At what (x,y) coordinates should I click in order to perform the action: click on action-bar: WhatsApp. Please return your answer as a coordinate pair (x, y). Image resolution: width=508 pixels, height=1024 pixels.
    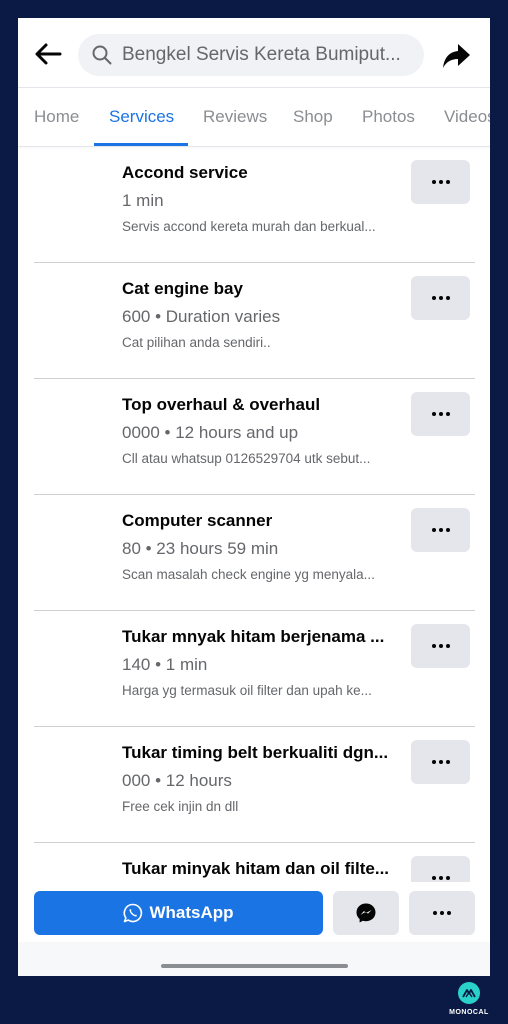
    Looking at the image, I should click on (254, 912).